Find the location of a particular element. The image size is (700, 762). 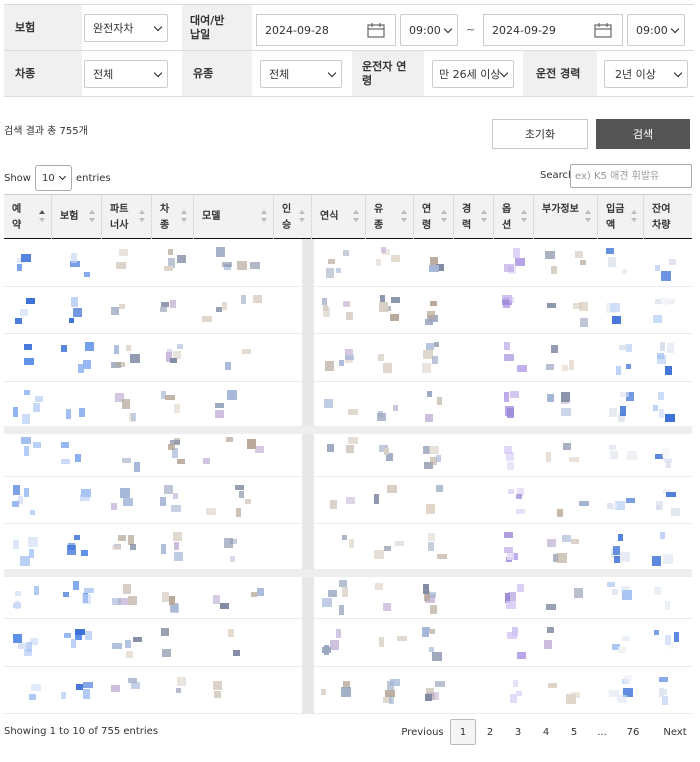

start-time-select: 09:00 is located at coordinates (429, 30).